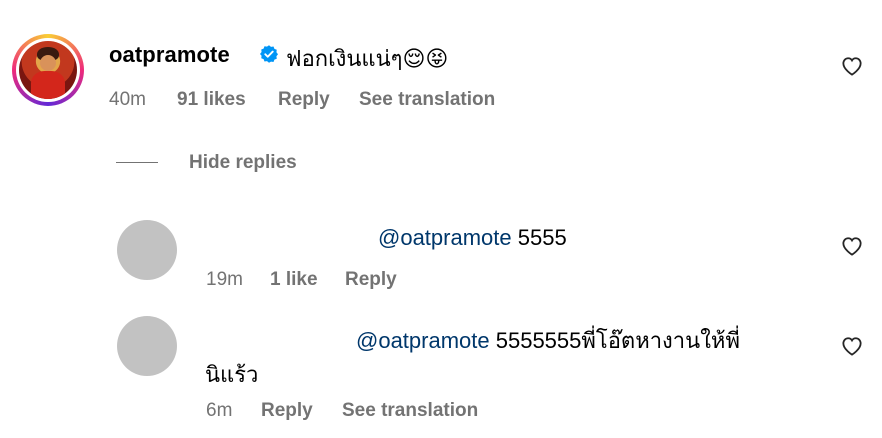 This screenshot has height=438, width=882. I want to click on reply-body: 5555555พี่โอ๊ตหางานให้พี่, so click(614, 340).